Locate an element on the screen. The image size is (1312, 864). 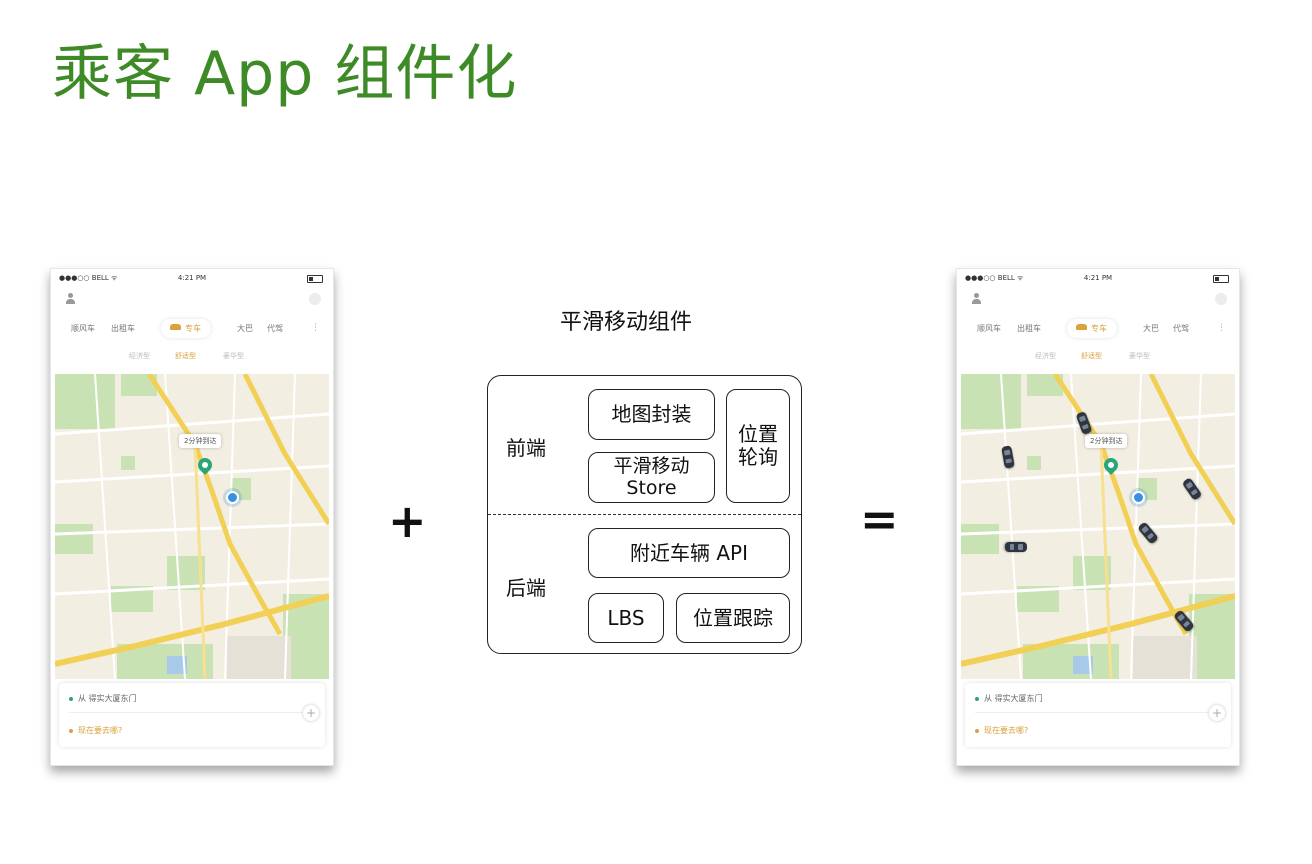
module-smooth-store-line2: Store is located at coordinates (651, 487).